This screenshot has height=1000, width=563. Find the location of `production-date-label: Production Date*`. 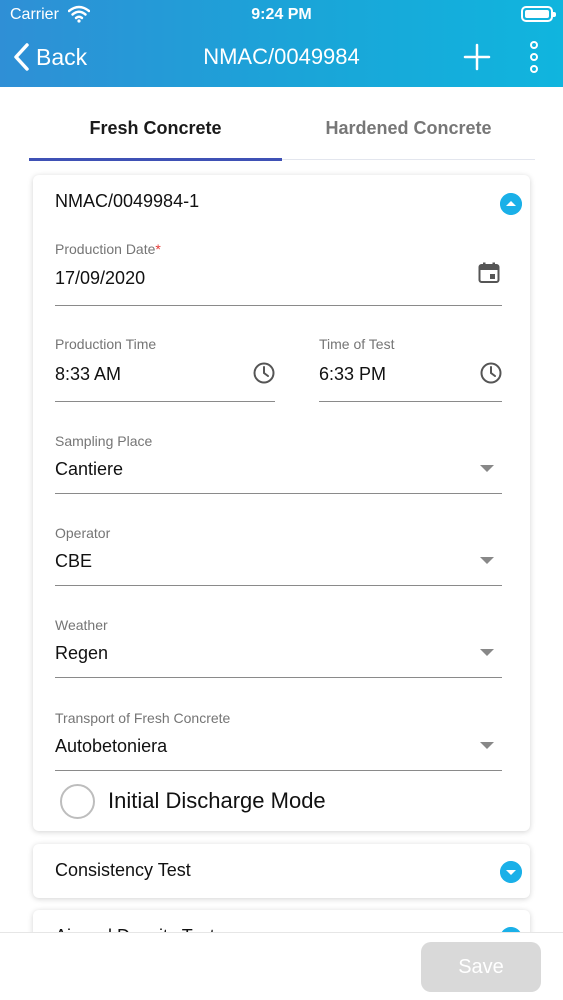

production-date-label: Production Date* is located at coordinates (108, 249).